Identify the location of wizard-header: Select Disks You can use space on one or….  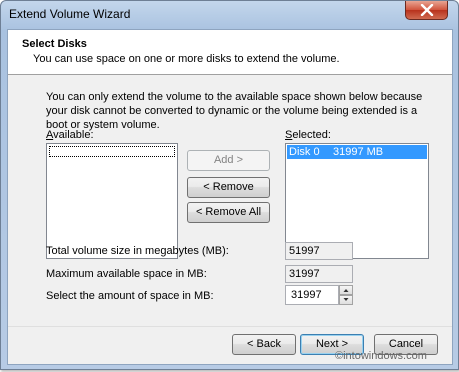
(230, 52).